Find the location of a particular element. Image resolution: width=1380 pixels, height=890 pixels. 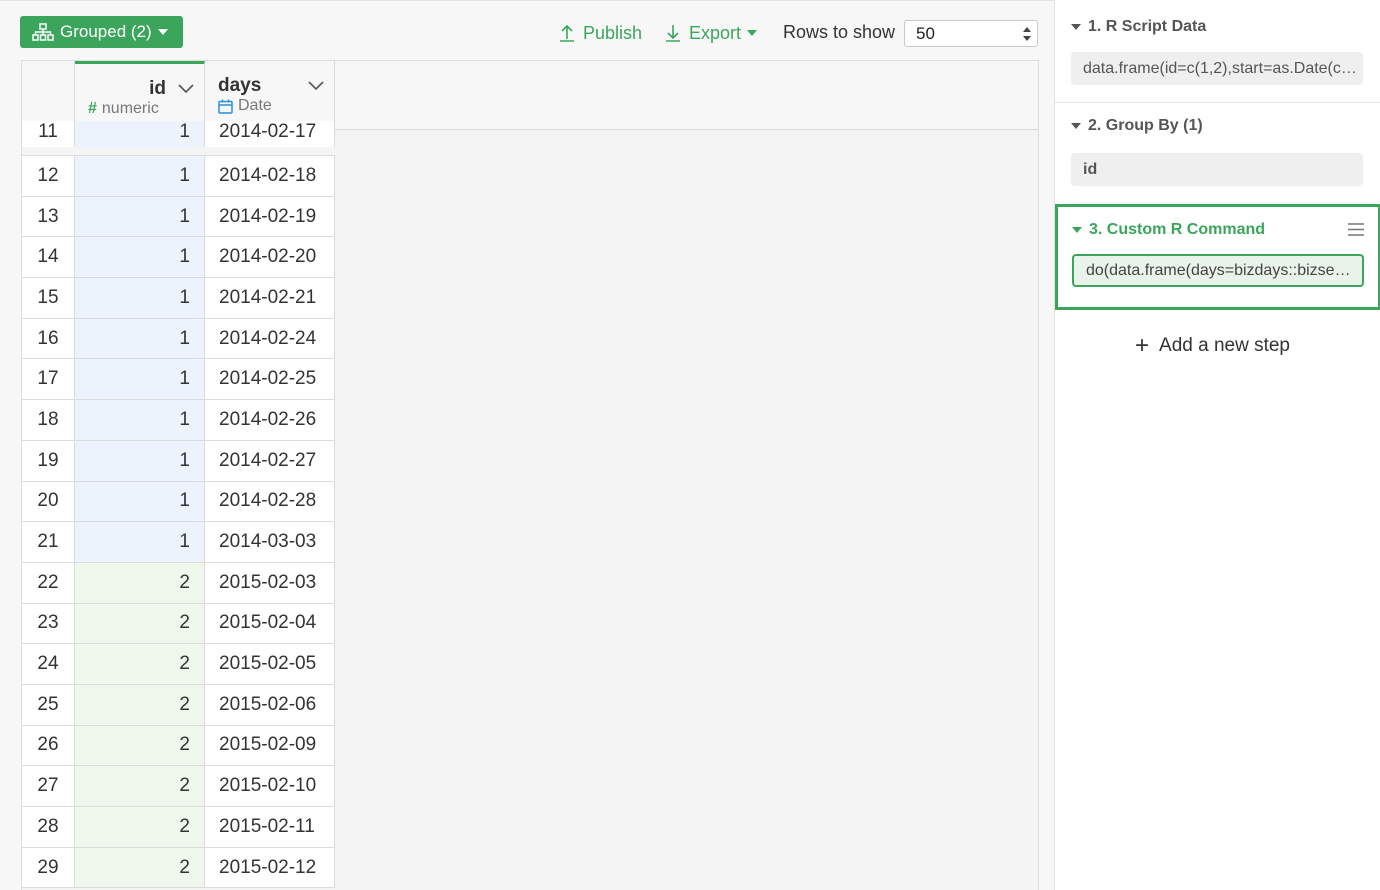

cell-days: 2015-02-05 is located at coordinates (270, 664).